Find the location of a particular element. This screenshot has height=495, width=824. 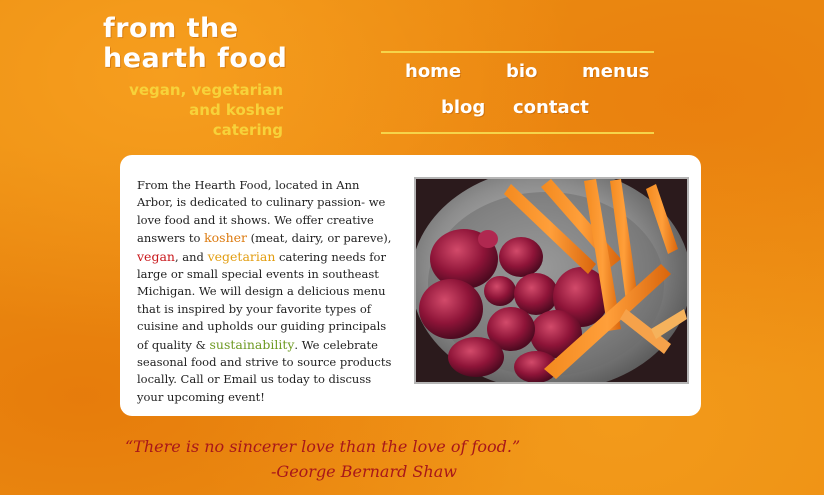

vegetables-photo is located at coordinates (551, 280).